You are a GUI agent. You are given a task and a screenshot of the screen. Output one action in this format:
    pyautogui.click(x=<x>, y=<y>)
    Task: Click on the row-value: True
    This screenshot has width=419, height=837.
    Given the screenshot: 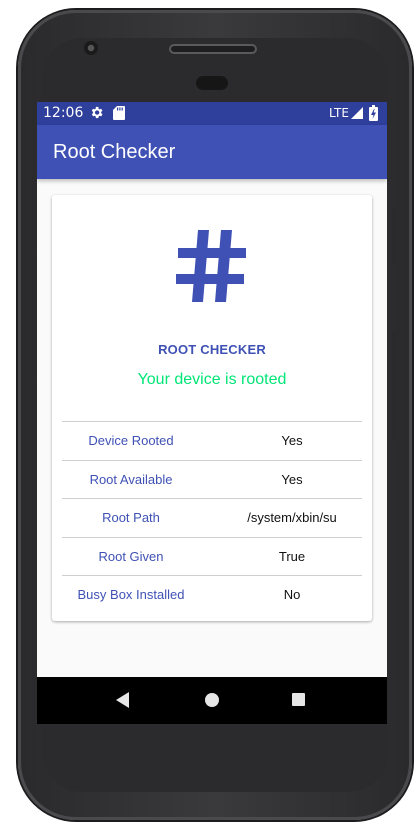 What is the action you would take?
    pyautogui.click(x=292, y=556)
    